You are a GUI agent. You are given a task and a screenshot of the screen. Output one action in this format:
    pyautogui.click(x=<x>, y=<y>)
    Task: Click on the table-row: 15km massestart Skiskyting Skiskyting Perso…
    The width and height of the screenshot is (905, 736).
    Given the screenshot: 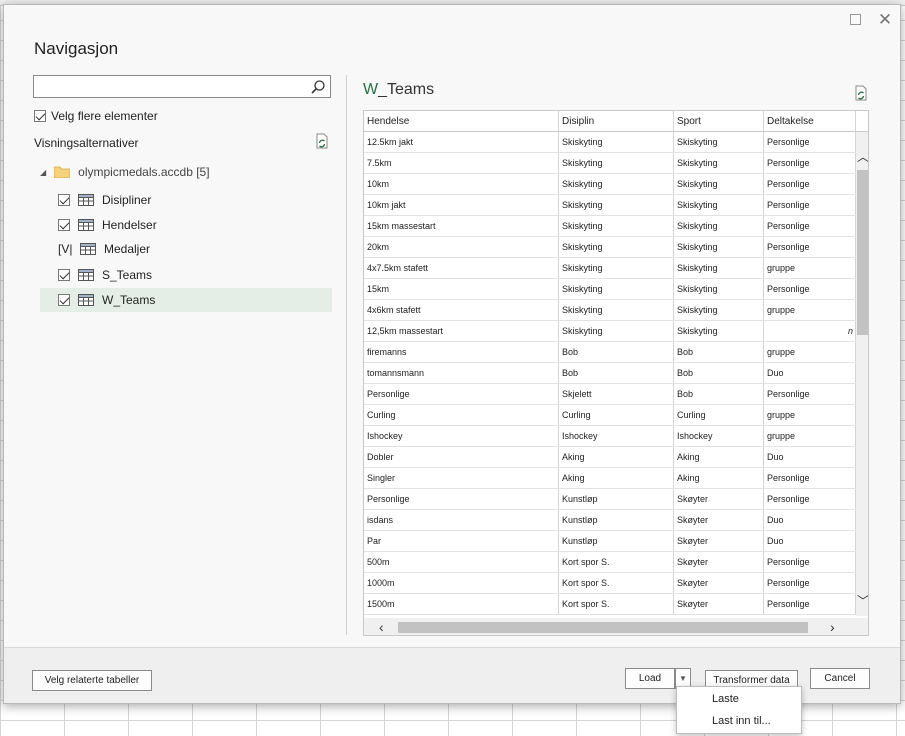 What is the action you would take?
    pyautogui.click(x=610, y=226)
    